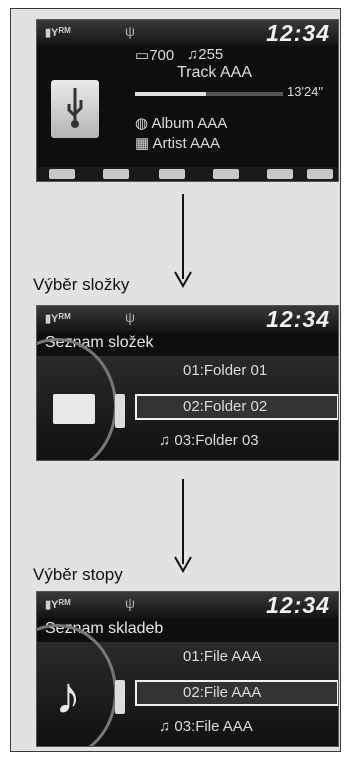 The width and height of the screenshot is (353, 762). What do you see at coordinates (205, 54) in the screenshot?
I see `track-count: ♫255` at bounding box center [205, 54].